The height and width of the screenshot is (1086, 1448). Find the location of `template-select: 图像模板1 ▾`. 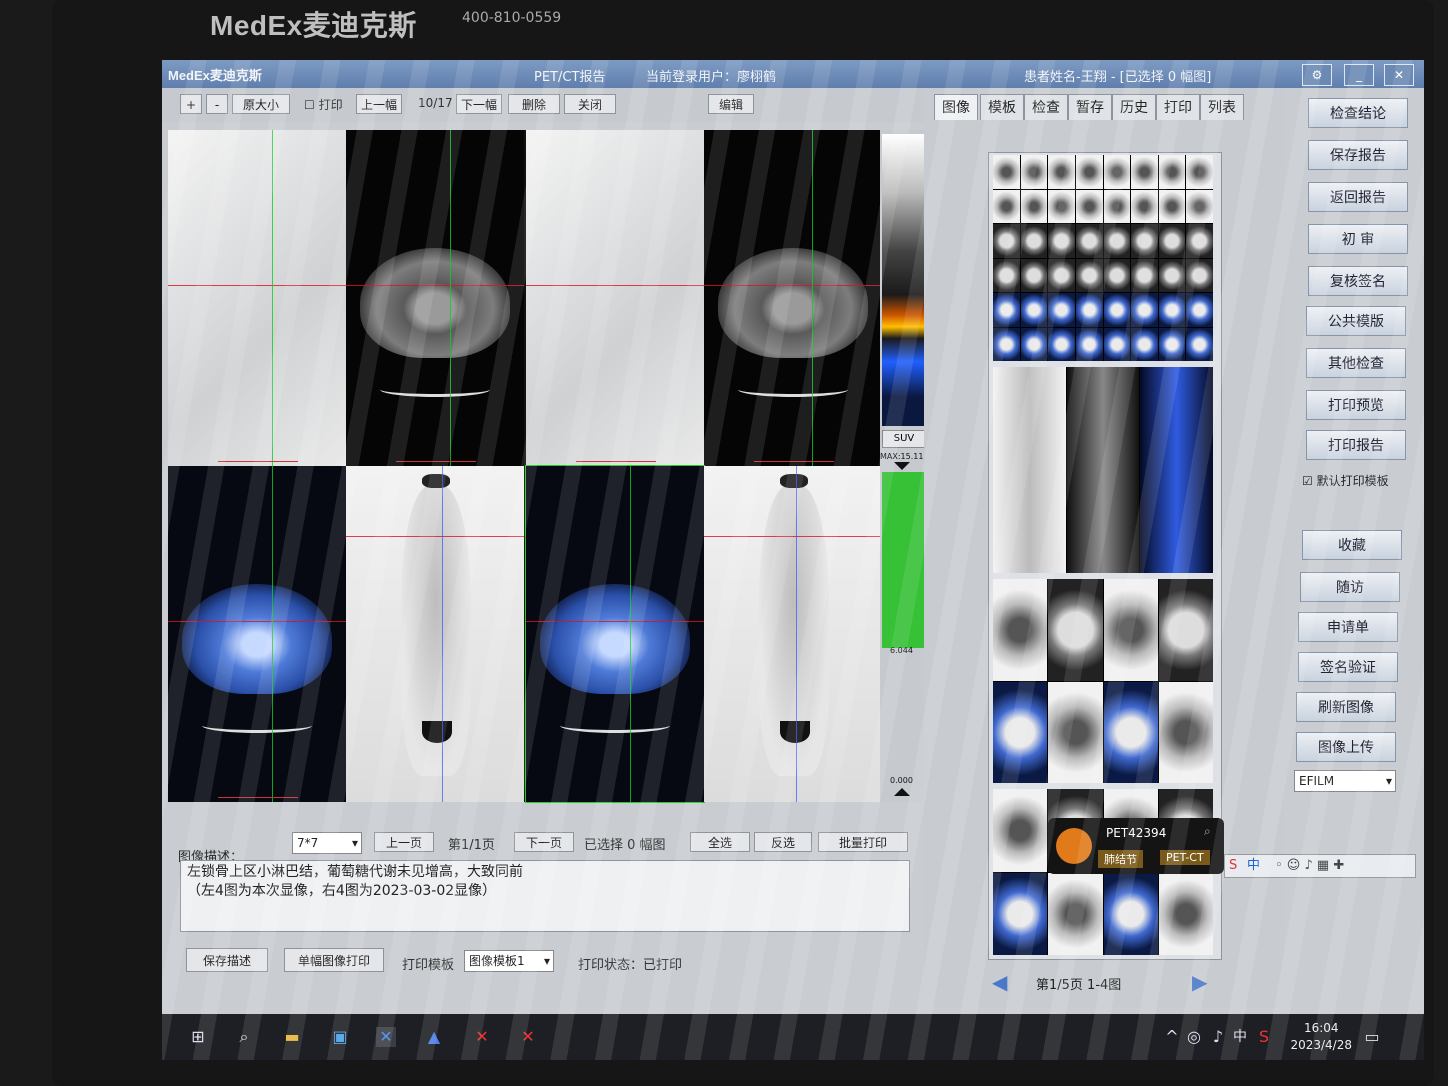

template-select: 图像模板1 ▾ is located at coordinates (509, 961).